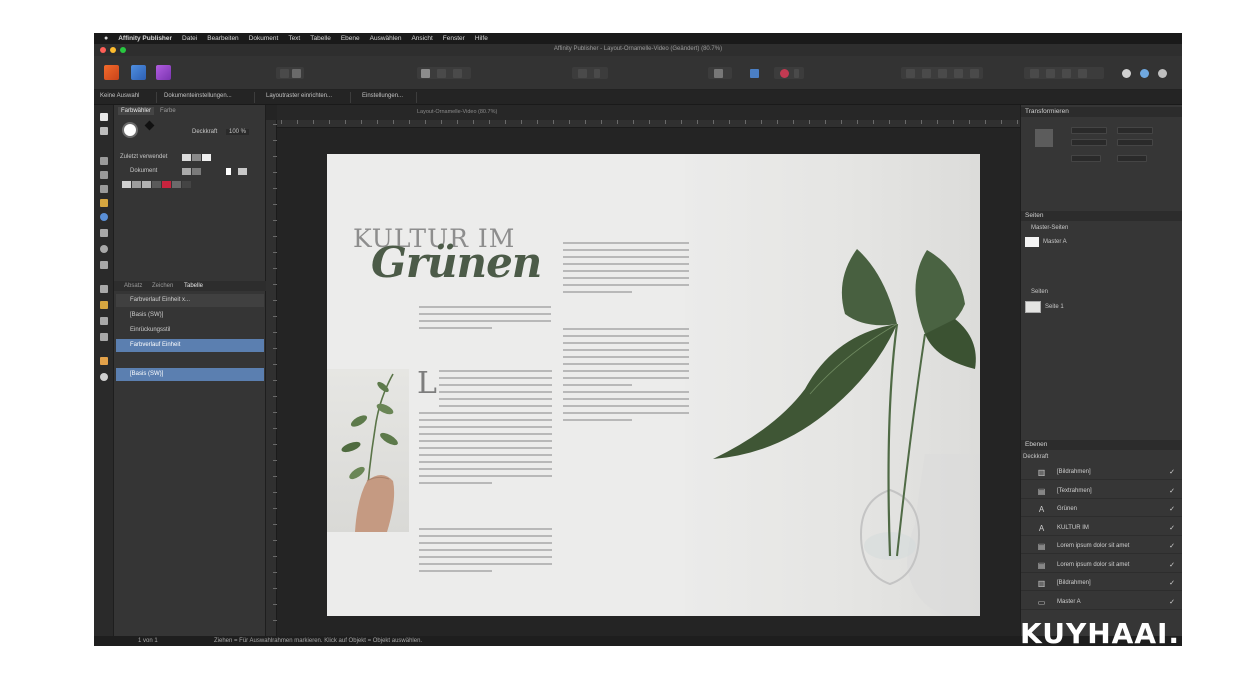 This screenshot has width=1250, height=680. Describe the element at coordinates (136, 111) in the screenshot. I see `tab-color-picker: Farbwähler` at that location.